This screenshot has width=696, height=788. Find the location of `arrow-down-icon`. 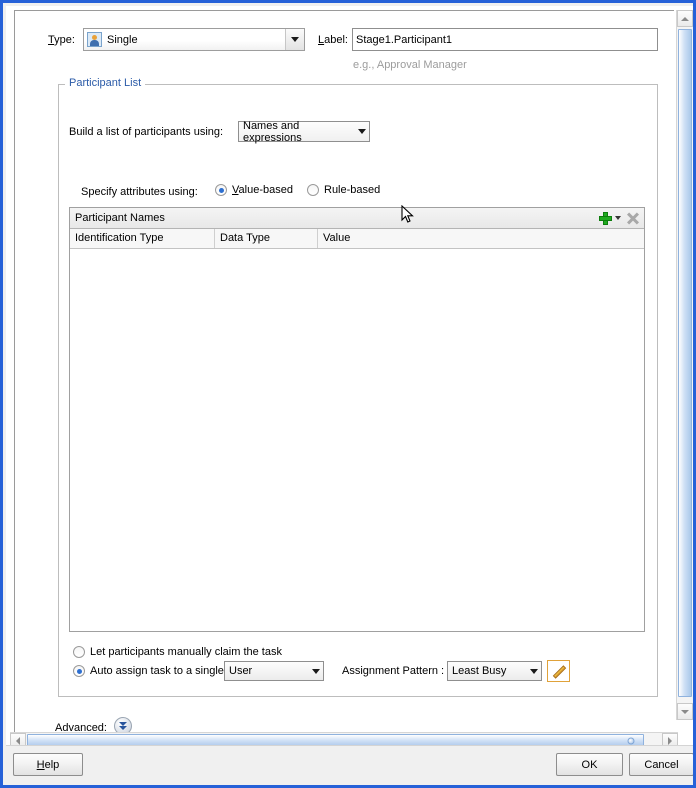

arrow-down-icon is located at coordinates (685, 711).